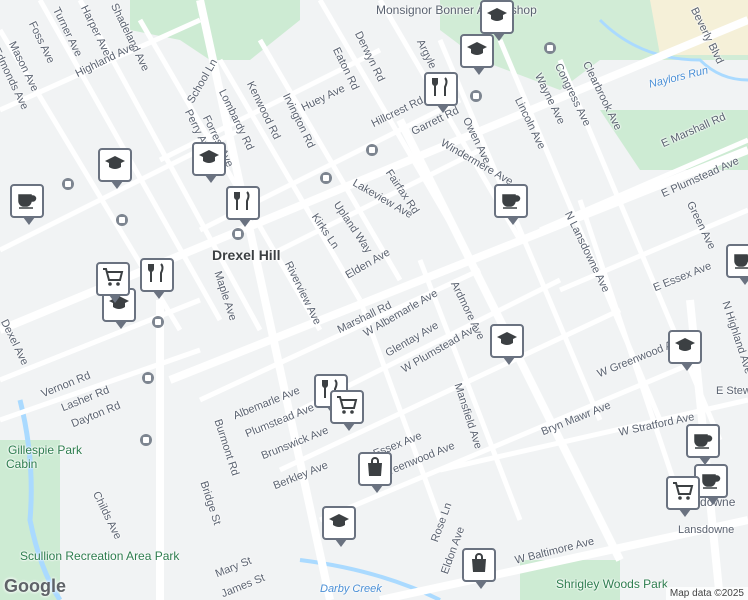 Image resolution: width=748 pixels, height=600 pixels. What do you see at coordinates (246, 255) in the screenshot?
I see `town-label: Drexel Hill` at bounding box center [246, 255].